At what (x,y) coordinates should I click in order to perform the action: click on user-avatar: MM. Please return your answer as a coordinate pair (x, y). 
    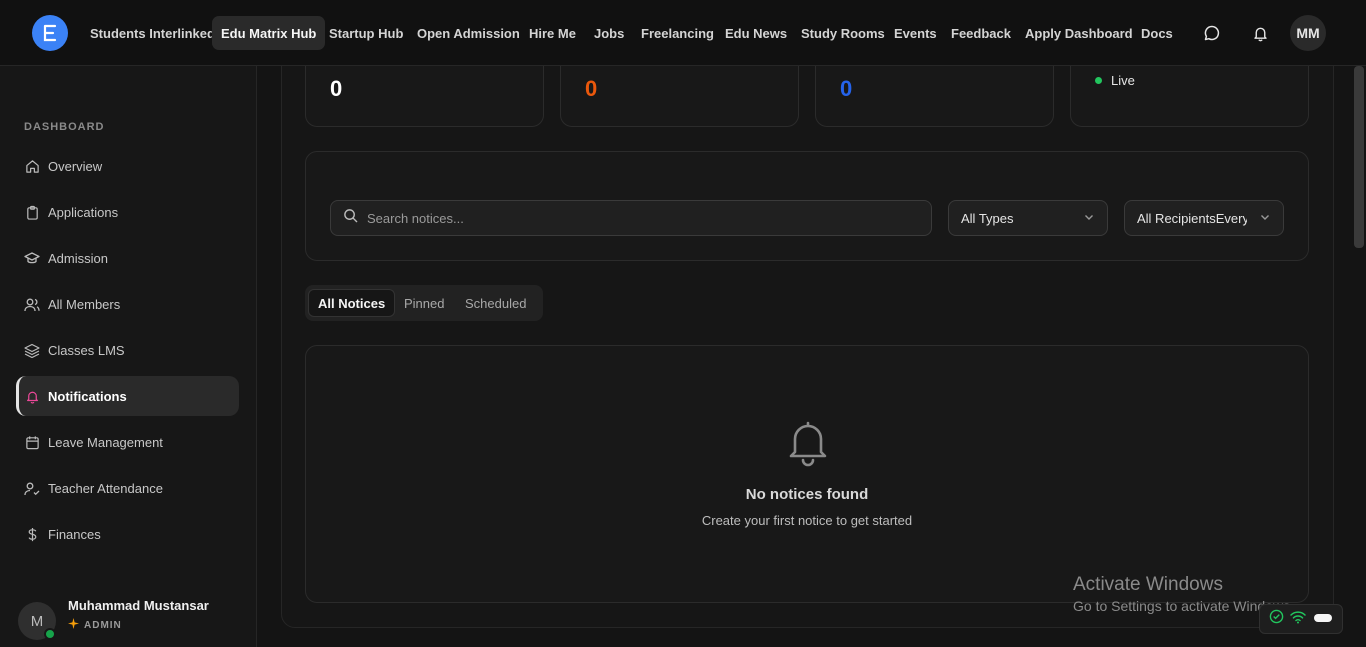
    Looking at the image, I should click on (1308, 33).